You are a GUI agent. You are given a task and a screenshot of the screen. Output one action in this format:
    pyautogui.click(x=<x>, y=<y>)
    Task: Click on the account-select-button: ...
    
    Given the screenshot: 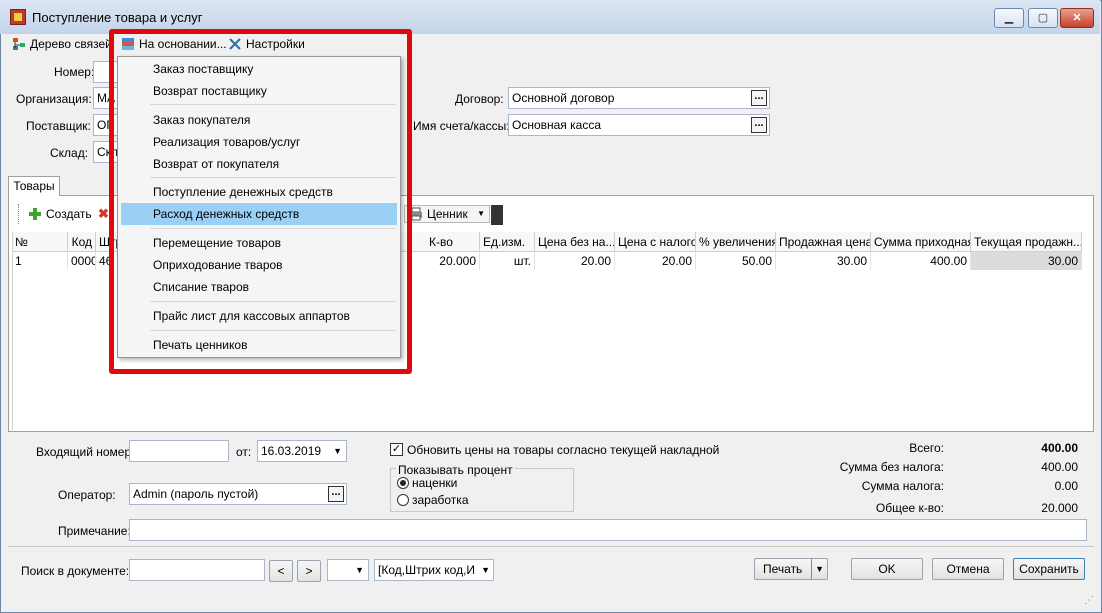 What is the action you would take?
    pyautogui.click(x=759, y=125)
    